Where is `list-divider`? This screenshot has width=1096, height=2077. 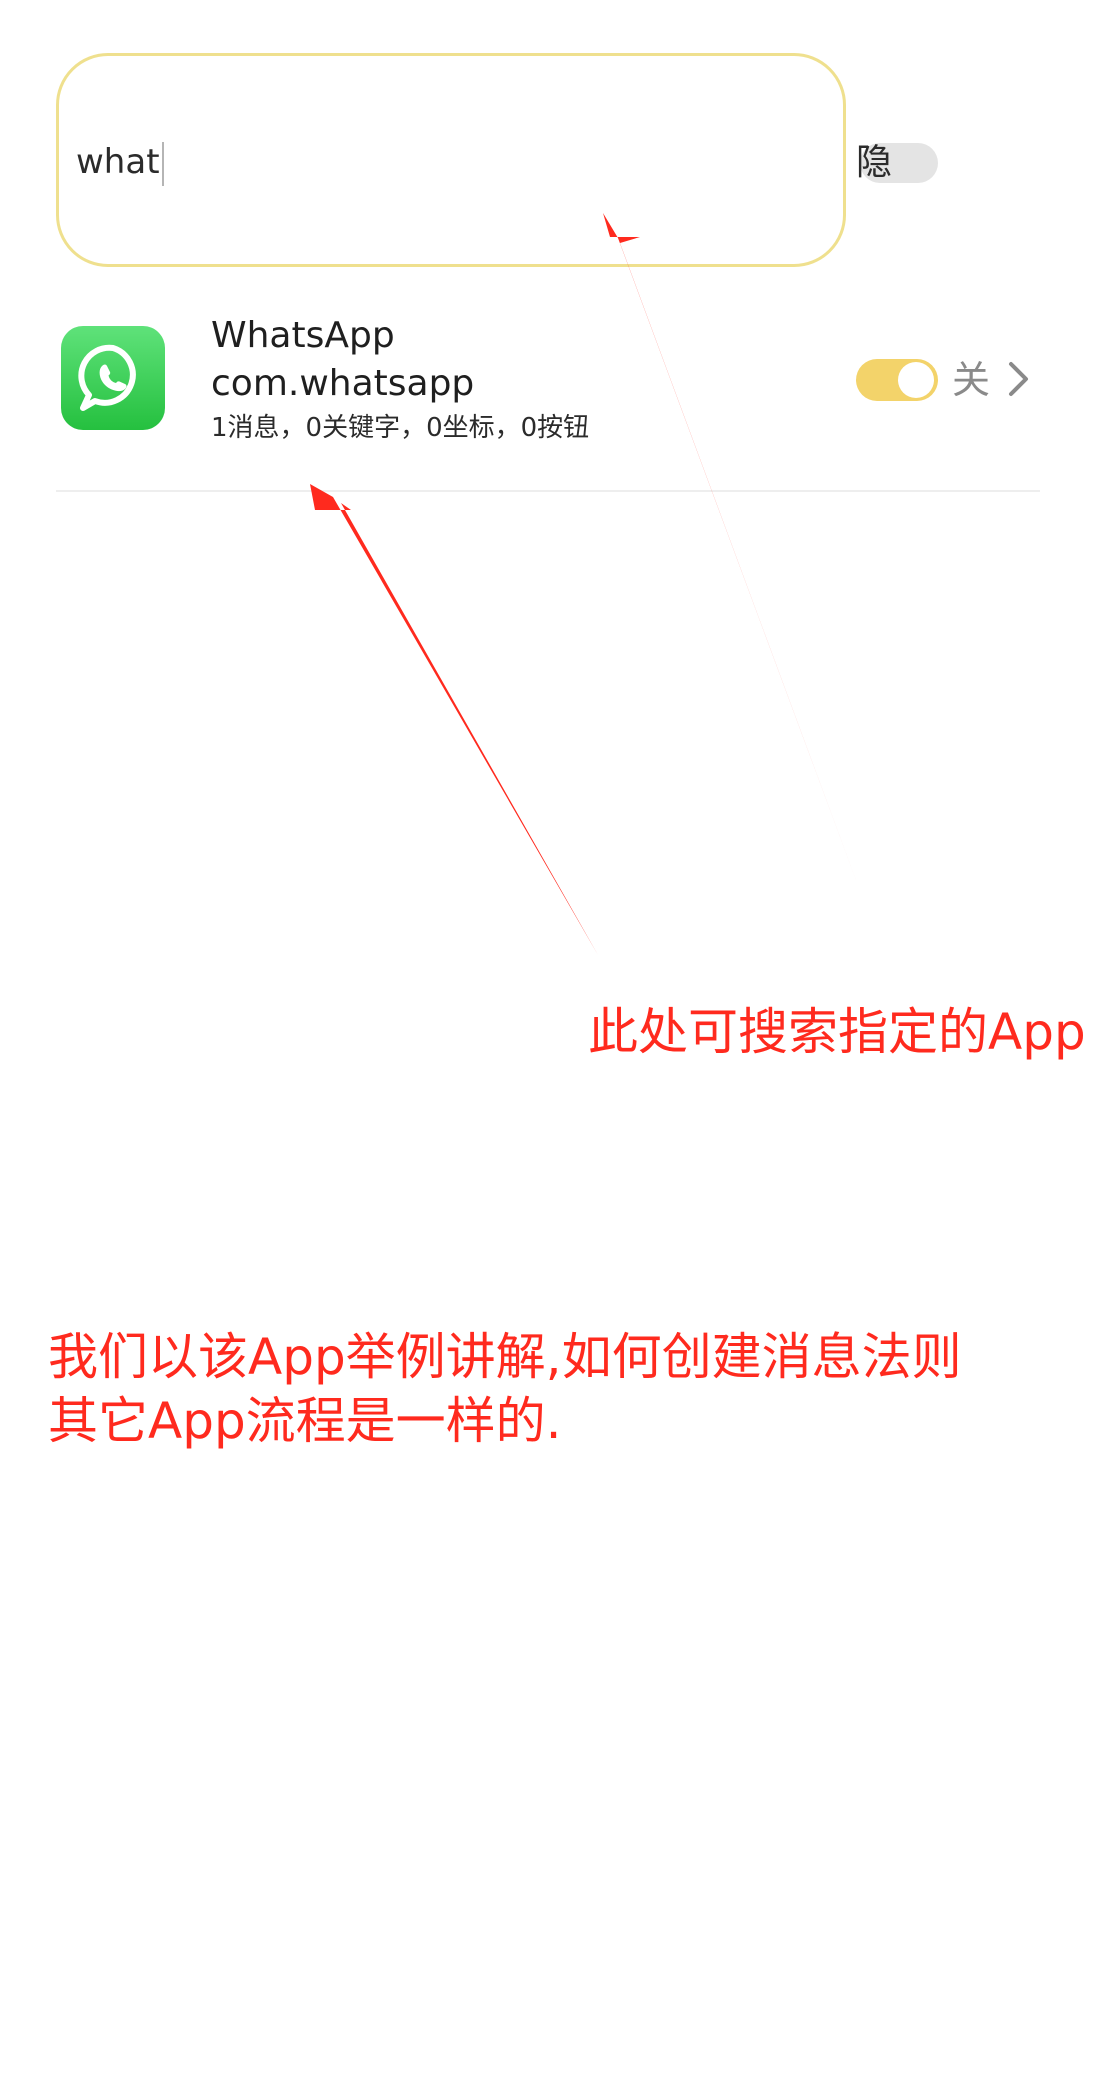
list-divider is located at coordinates (548, 491).